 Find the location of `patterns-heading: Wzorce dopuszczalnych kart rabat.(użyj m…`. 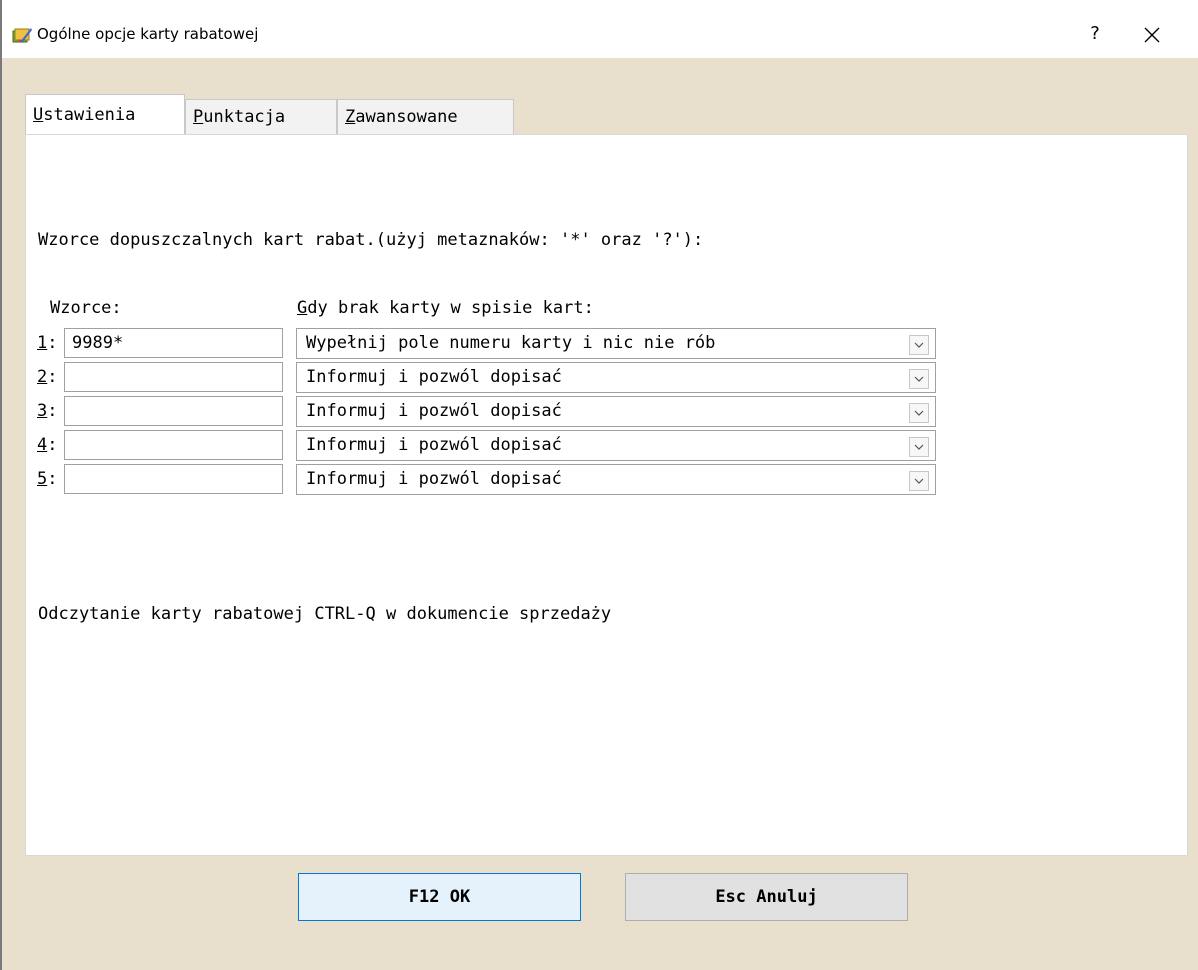

patterns-heading: Wzorce dopuszczalnych kart rabat.(użyj m… is located at coordinates (371, 240).